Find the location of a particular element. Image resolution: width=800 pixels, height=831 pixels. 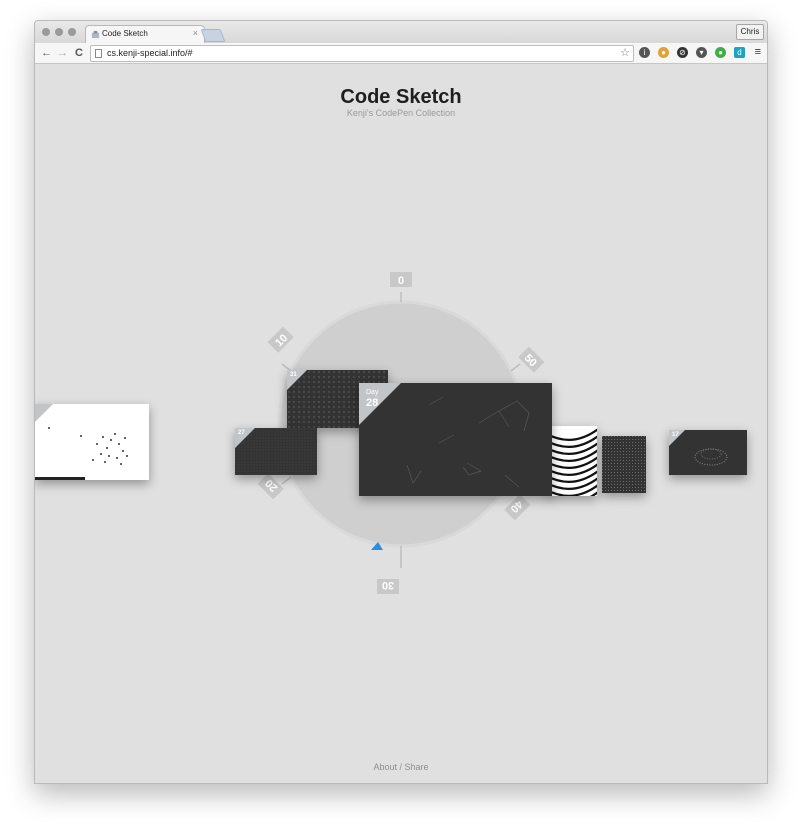

tick-label-20: 20 is located at coordinates (270, 486).